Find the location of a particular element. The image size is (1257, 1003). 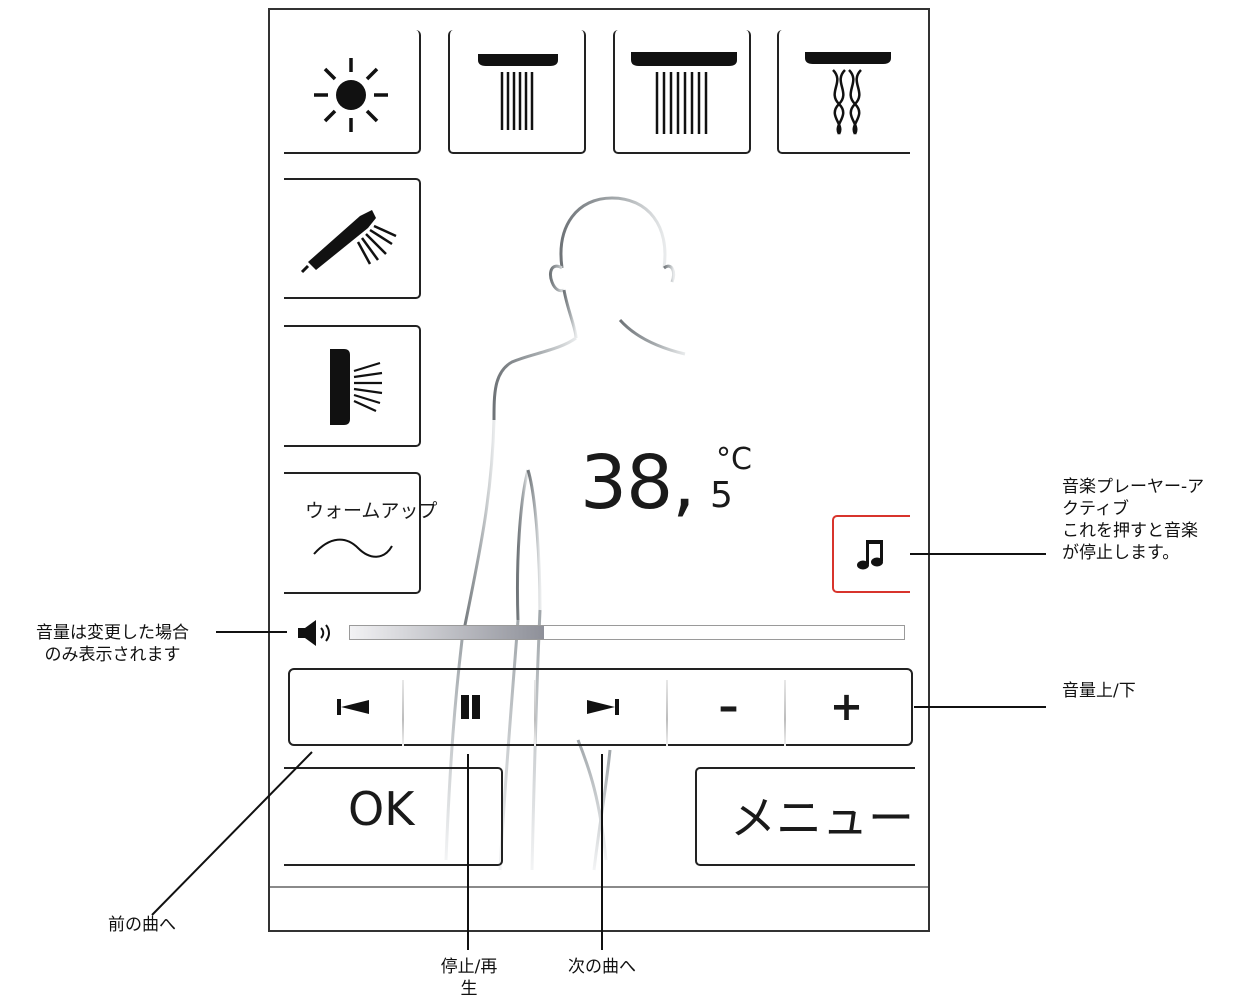

callout-next-track: 次の曲へ is located at coordinates (602, 967).